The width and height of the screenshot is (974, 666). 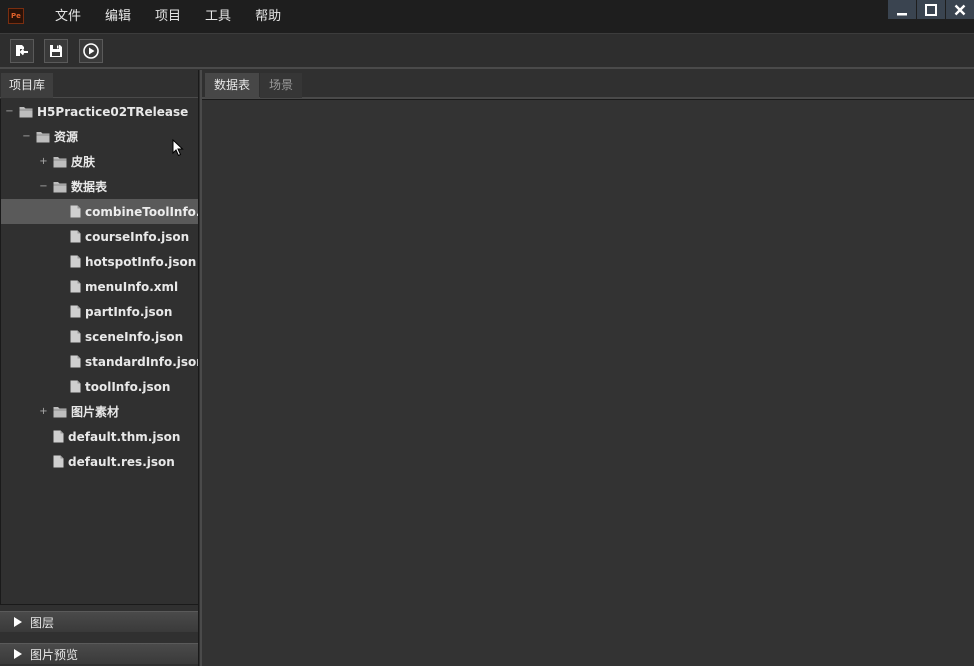 I want to click on tree-file-item: sceneInfo.json, so click(x=99, y=336).